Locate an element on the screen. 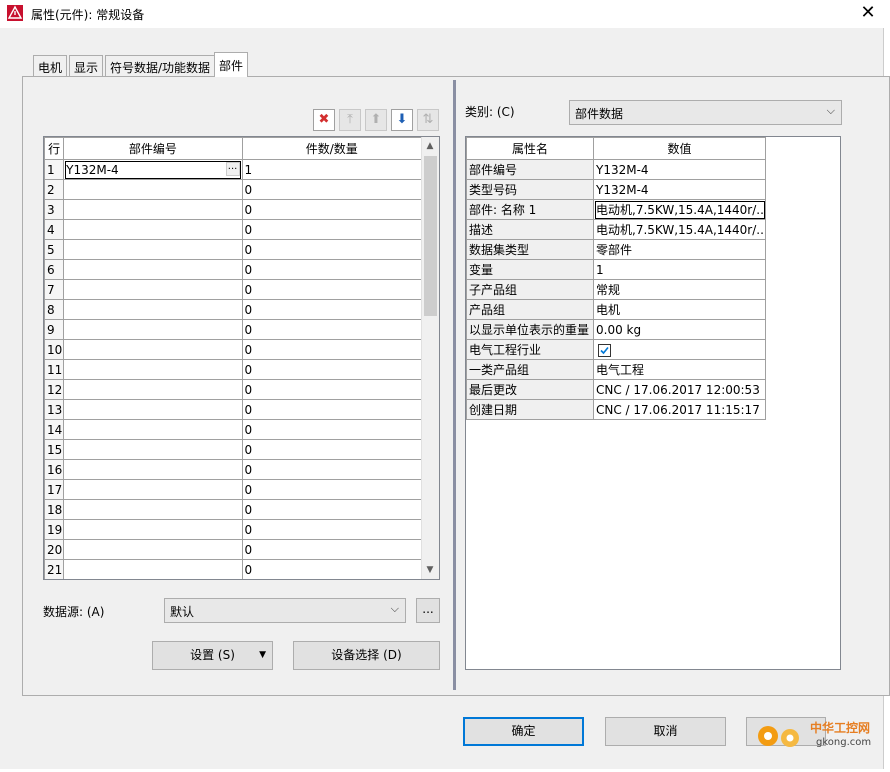 This screenshot has height=772, width=890. table-row: 60 is located at coordinates (233, 269).